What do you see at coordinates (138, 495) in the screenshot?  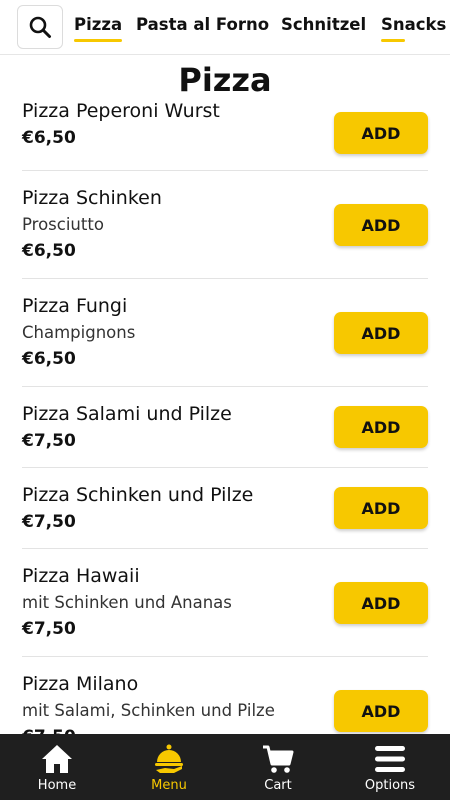 I see `item-name: Pizza Schinken und Pilze` at bounding box center [138, 495].